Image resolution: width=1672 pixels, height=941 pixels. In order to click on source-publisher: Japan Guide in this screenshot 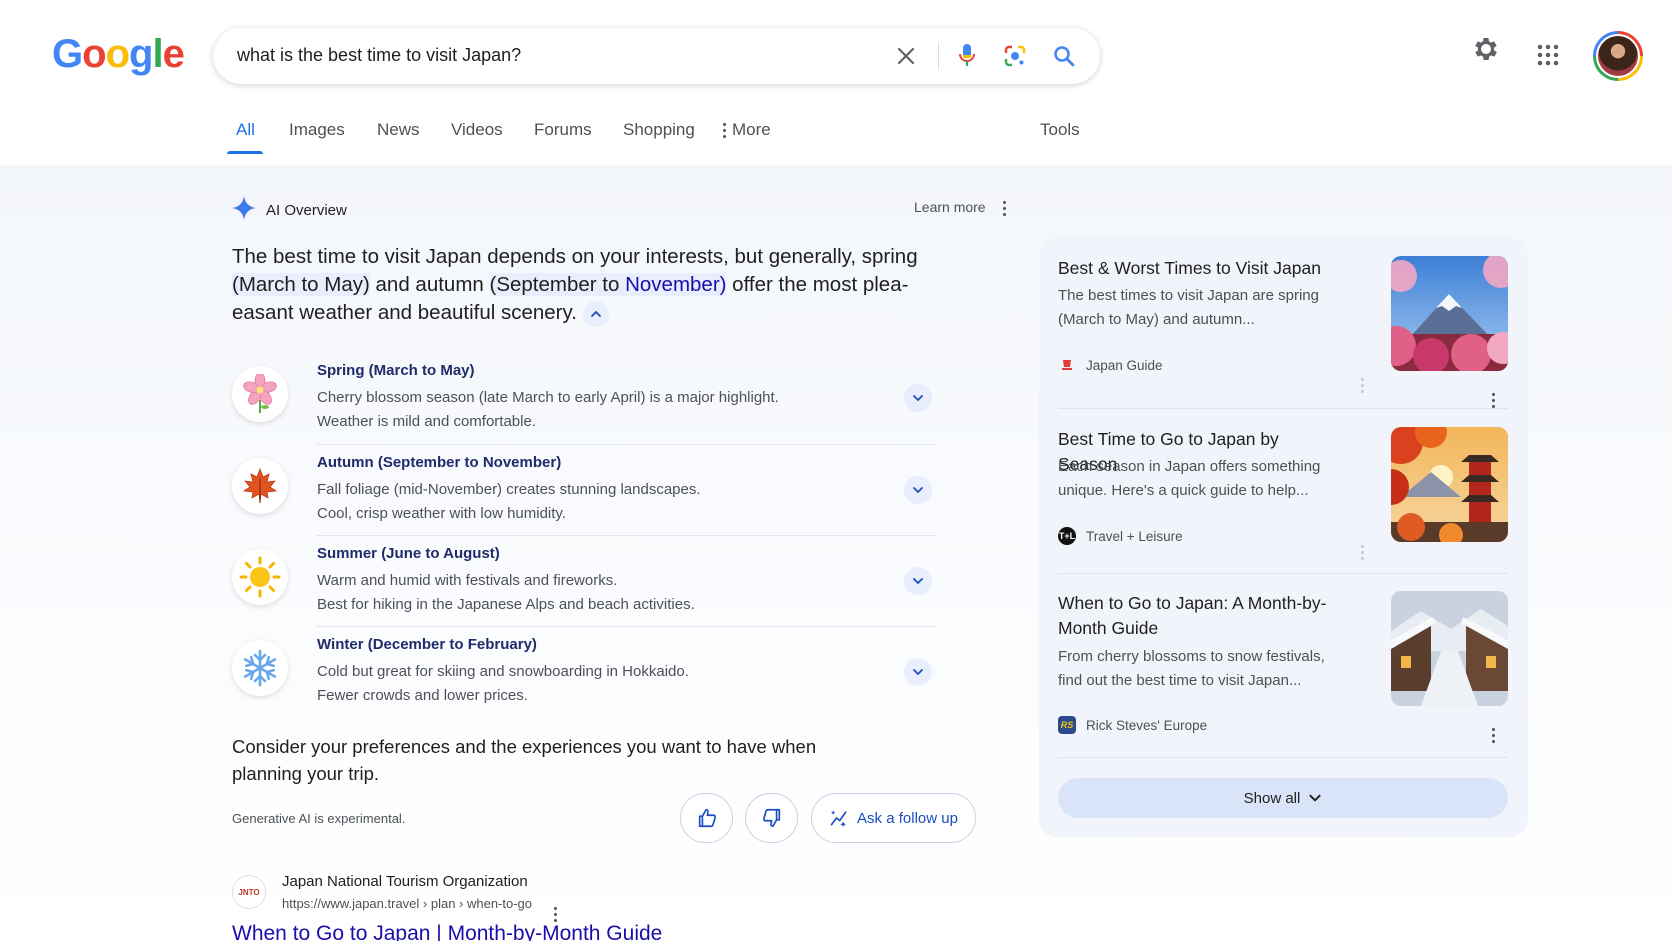, I will do `click(1110, 365)`.